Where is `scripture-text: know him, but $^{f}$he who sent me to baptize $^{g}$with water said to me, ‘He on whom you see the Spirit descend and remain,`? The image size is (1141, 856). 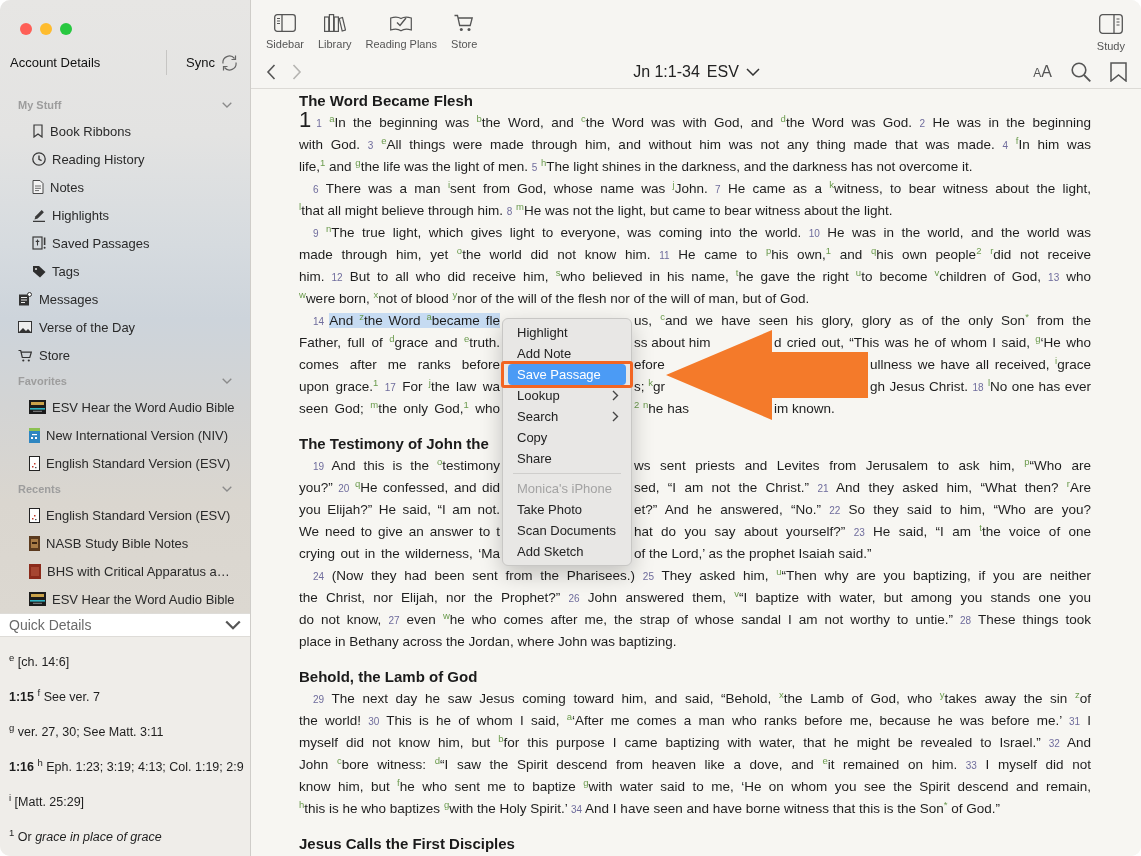 scripture-text: know him, but $^{f}$he who sent me to baptize $^{g}$with water said to me, ‘He on whom you see the Spirit descend and remain, is located at coordinates (695, 786).